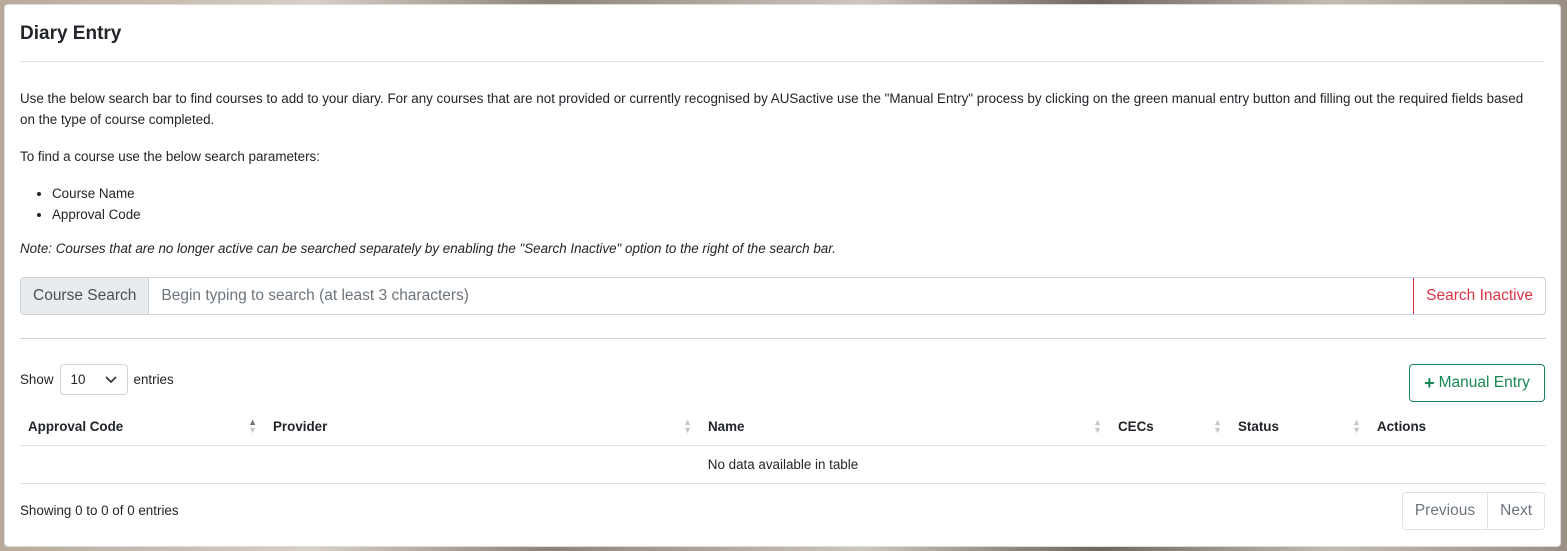  What do you see at coordinates (142, 427) in the screenshot?
I see `col-approval-code: Approval Code ▲ ▼` at bounding box center [142, 427].